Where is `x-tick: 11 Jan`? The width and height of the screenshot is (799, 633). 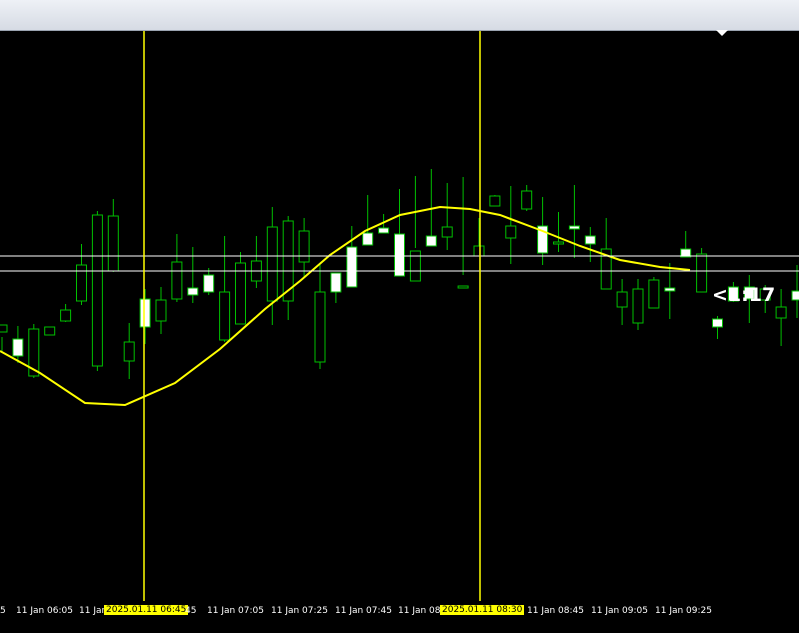 x-tick: 11 Jan is located at coordinates (93, 611).